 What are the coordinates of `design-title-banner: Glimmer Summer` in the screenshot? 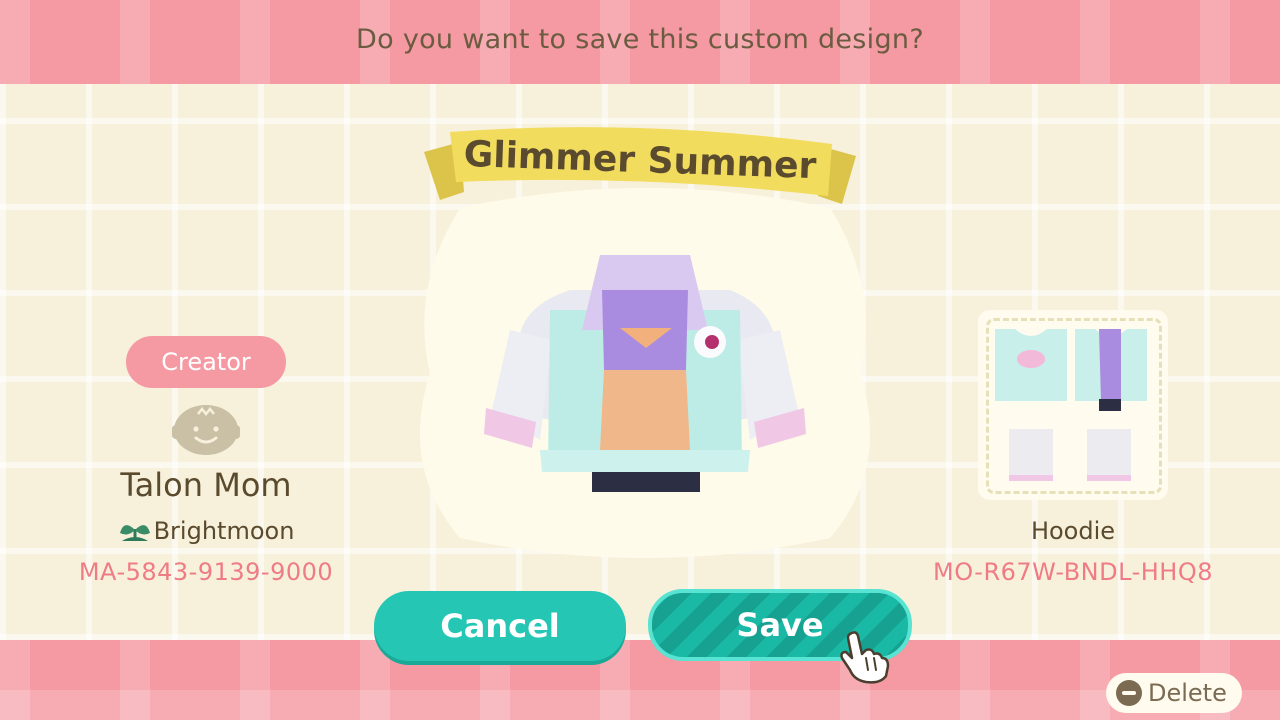 It's located at (640, 165).